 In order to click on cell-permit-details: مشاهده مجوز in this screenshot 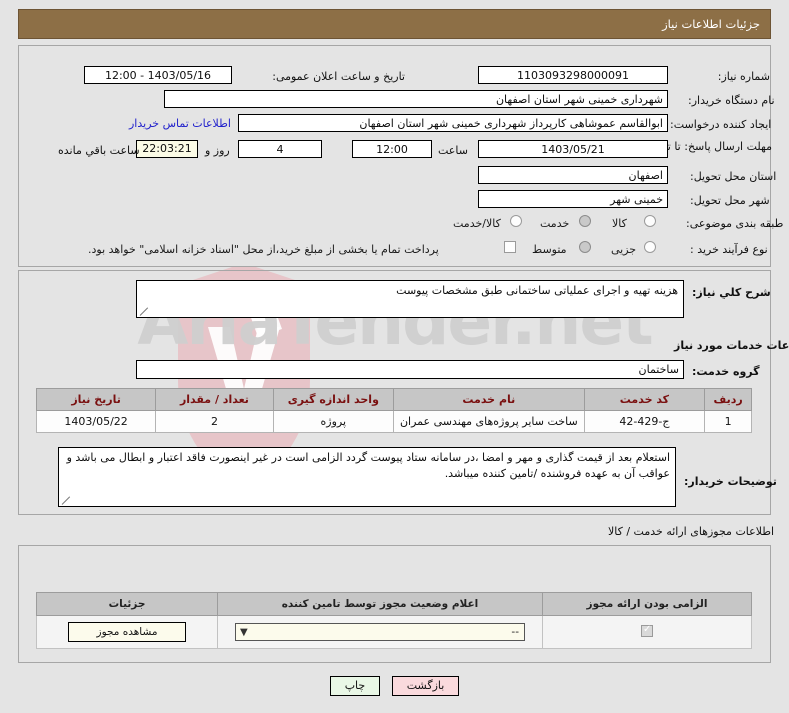, I will do `click(127, 632)`.